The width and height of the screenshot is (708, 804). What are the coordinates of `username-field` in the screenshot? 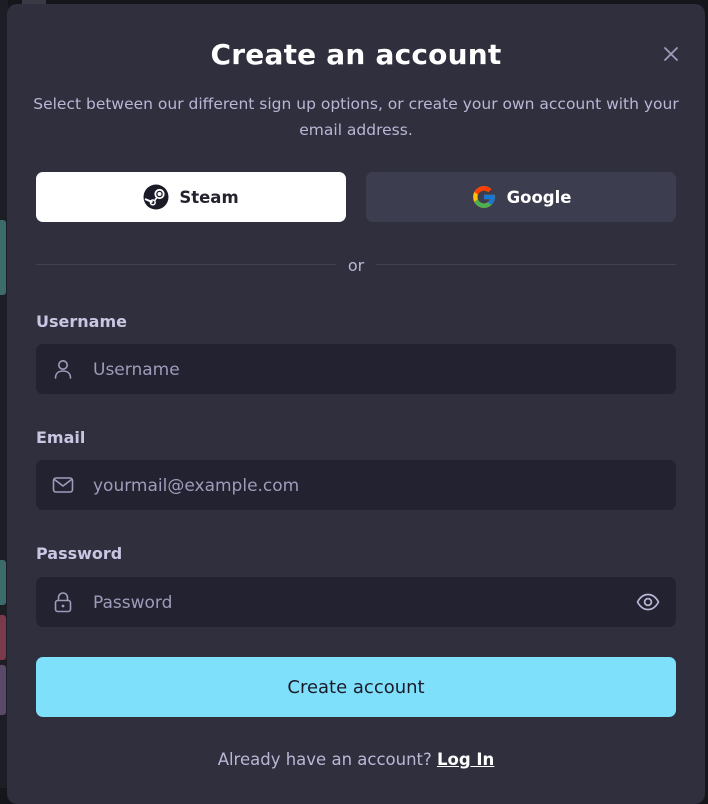 It's located at (356, 370).